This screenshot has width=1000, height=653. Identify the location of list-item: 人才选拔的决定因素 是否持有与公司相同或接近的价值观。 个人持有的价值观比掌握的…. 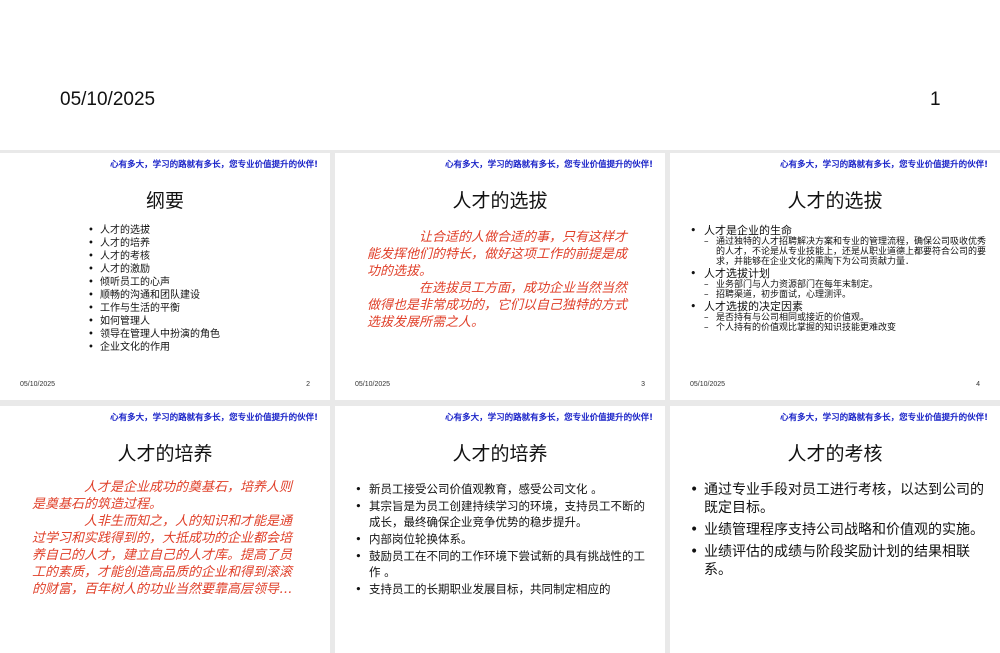
(839, 316).